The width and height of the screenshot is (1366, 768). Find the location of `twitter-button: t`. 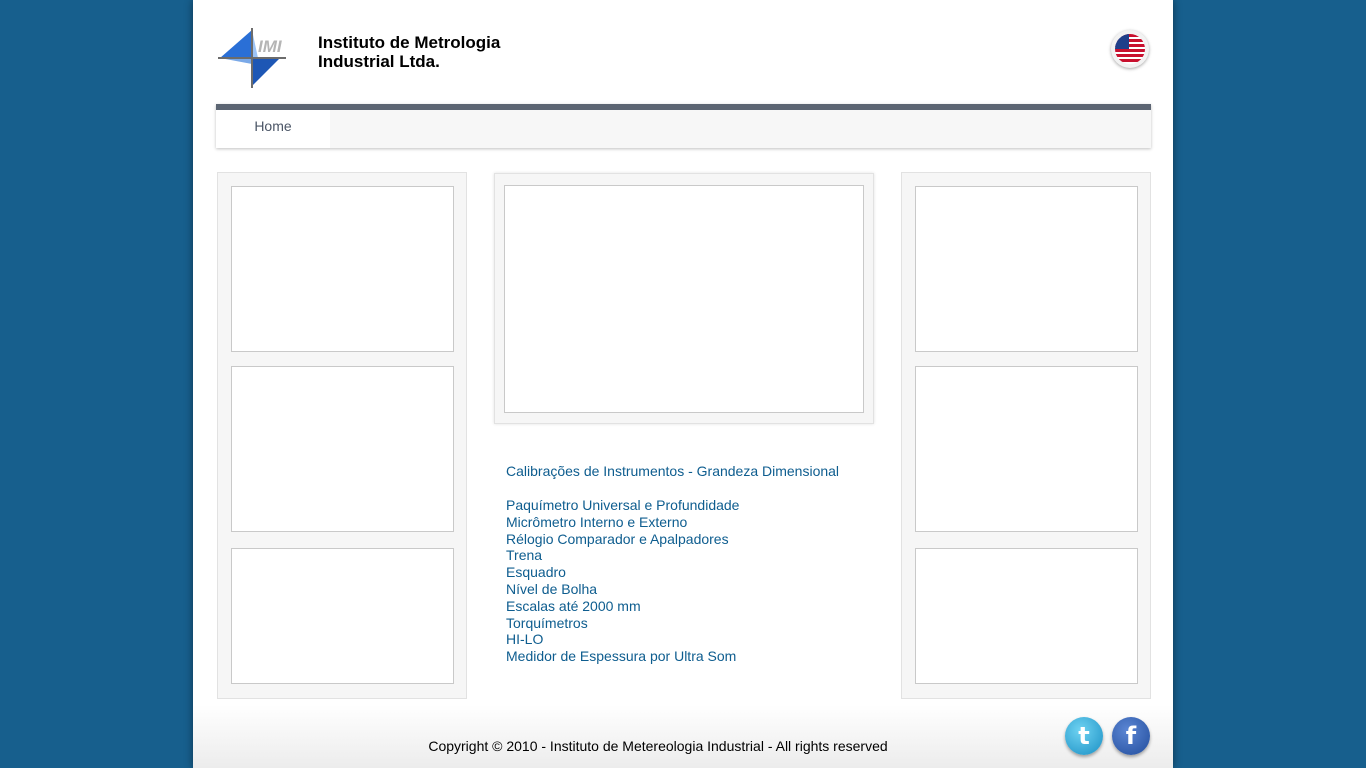

twitter-button: t is located at coordinates (1084, 736).